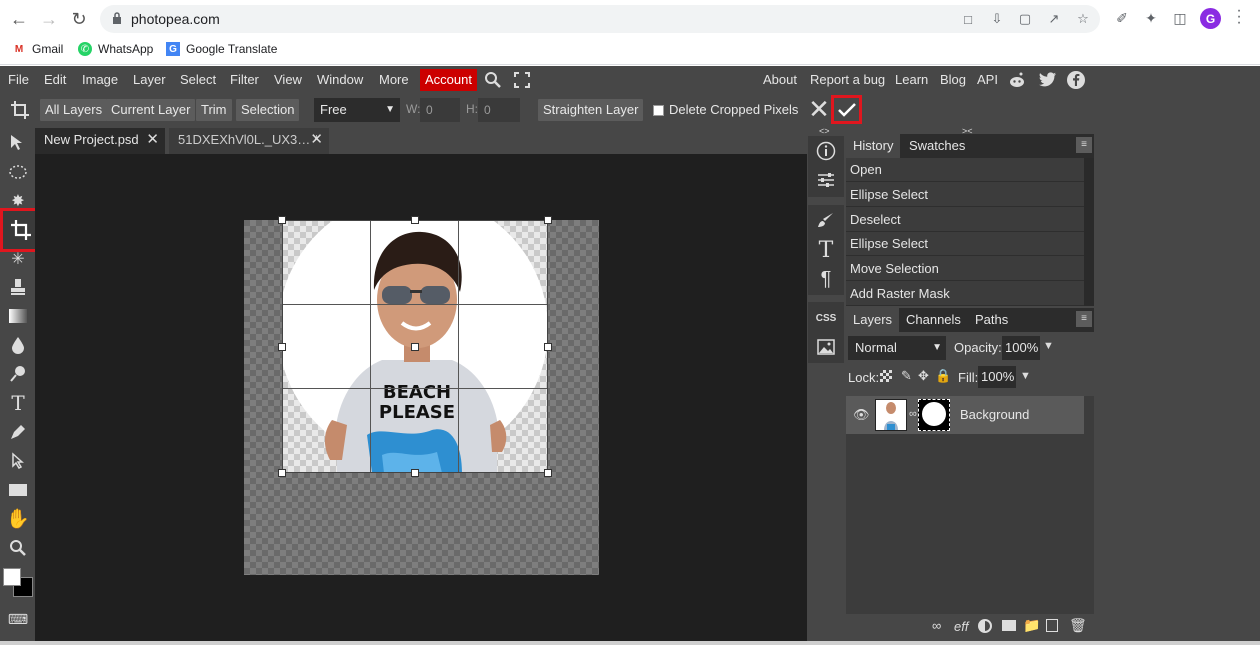  Describe the element at coordinates (847, 79) in the screenshot. I see `menu-report-bug: Report a bug` at that location.